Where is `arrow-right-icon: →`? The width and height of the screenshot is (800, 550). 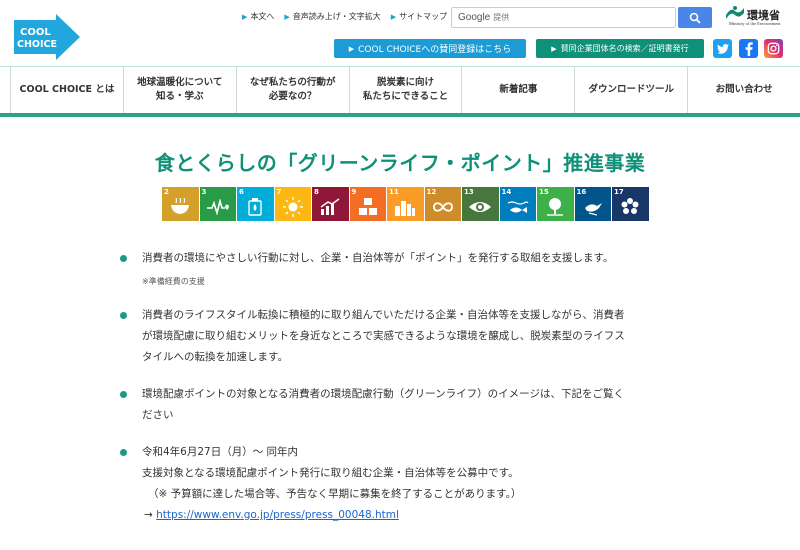
arrow-right-icon: → is located at coordinates (150, 515).